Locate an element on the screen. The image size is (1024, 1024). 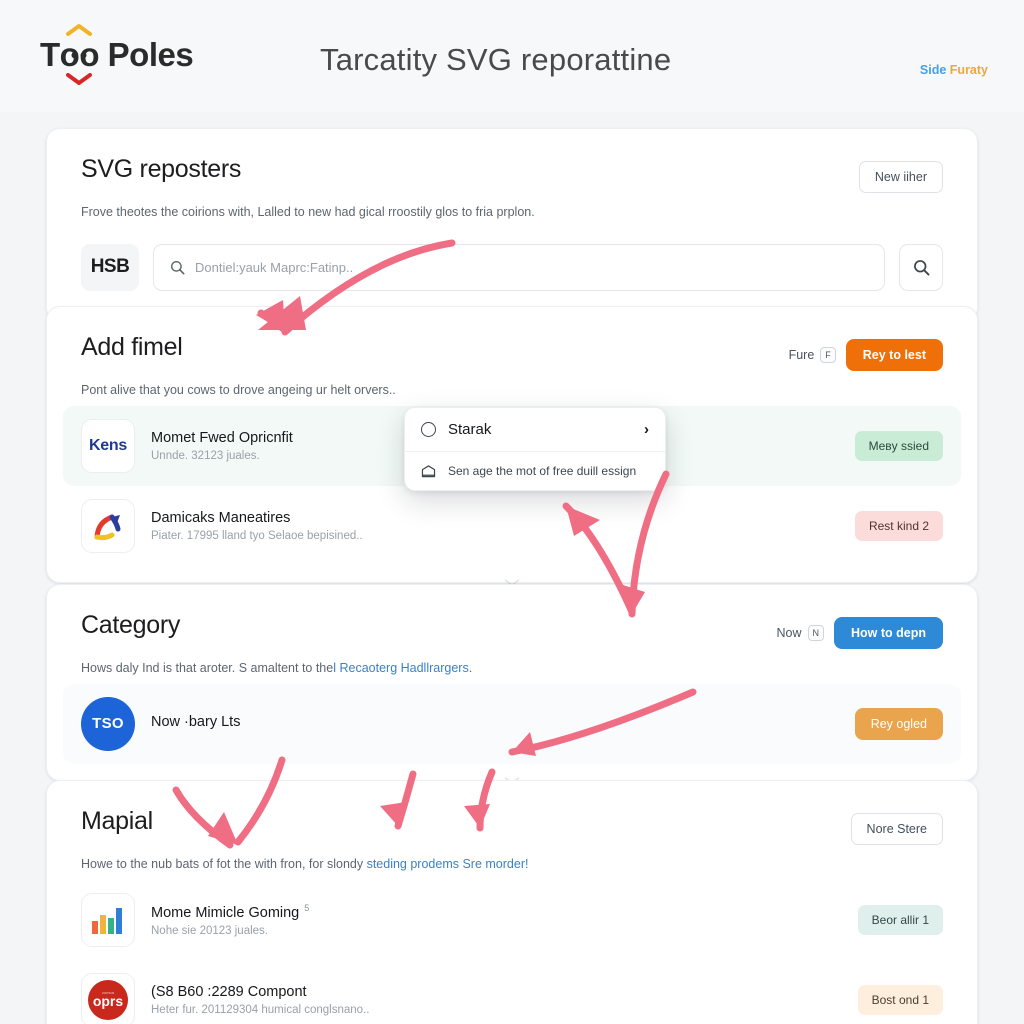
search-submit-button is located at coordinates (921, 267).